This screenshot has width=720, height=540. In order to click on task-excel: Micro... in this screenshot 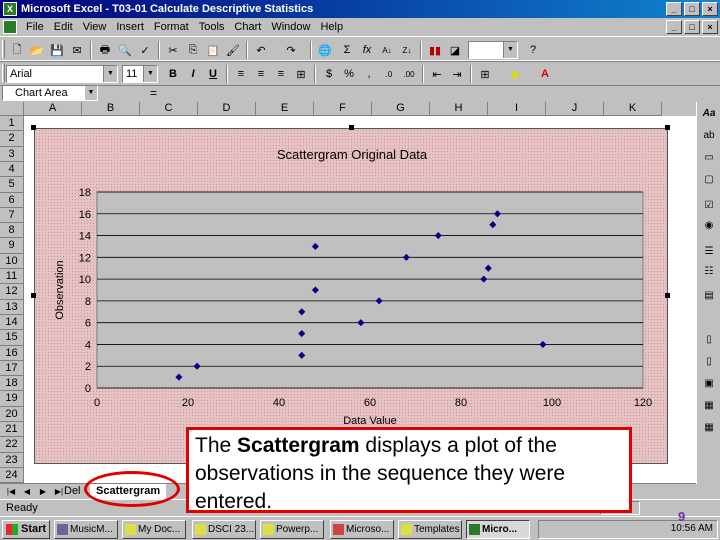, I will do `click(498, 529)`.